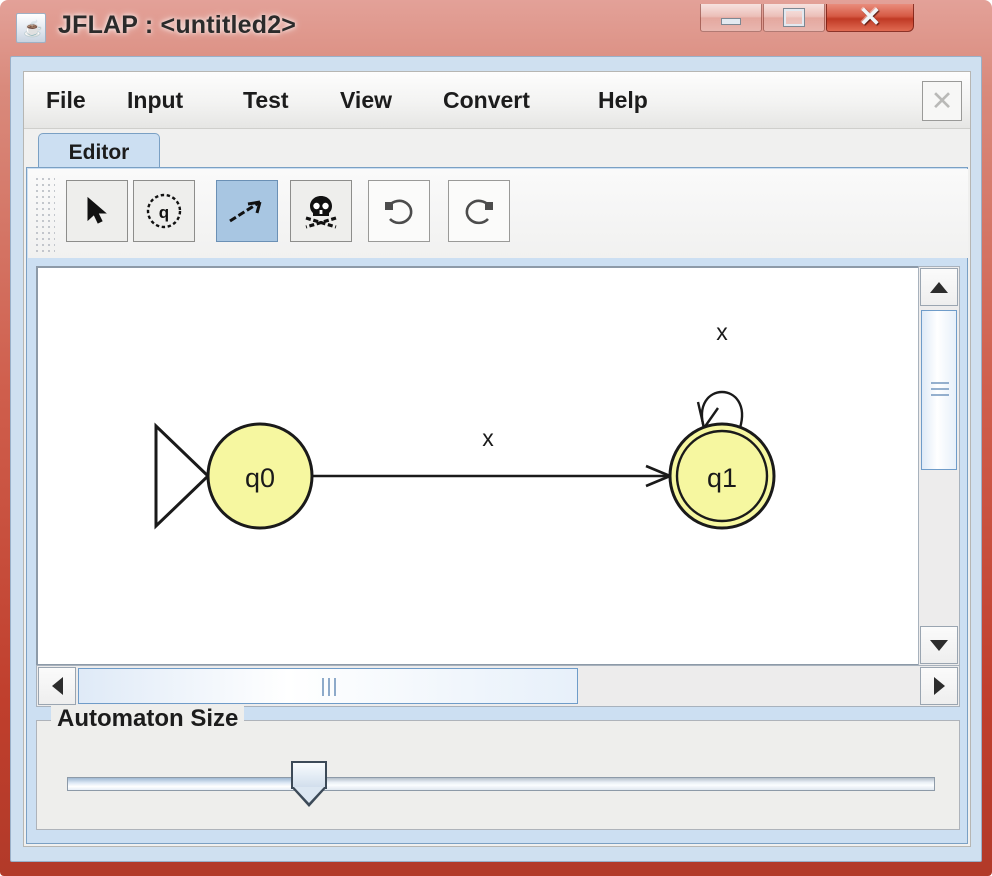  I want to click on automaton-size-group: Automaton Size, so click(498, 767).